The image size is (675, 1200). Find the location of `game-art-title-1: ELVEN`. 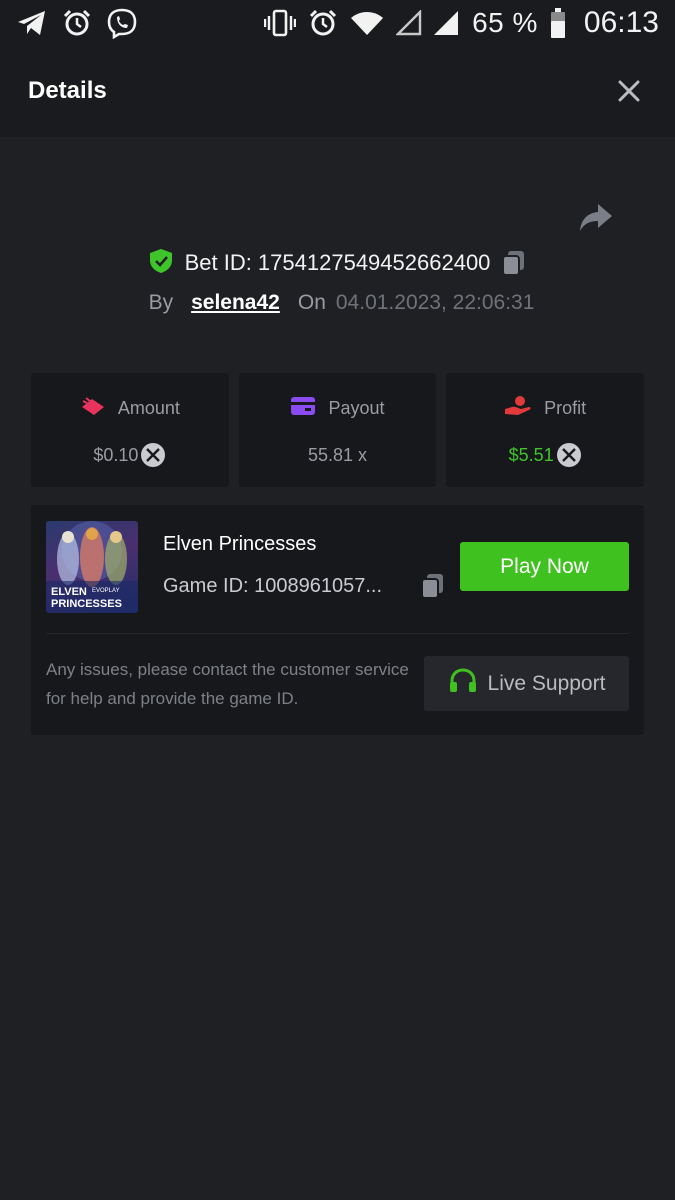

game-art-title-1: ELVEN is located at coordinates (69, 592).